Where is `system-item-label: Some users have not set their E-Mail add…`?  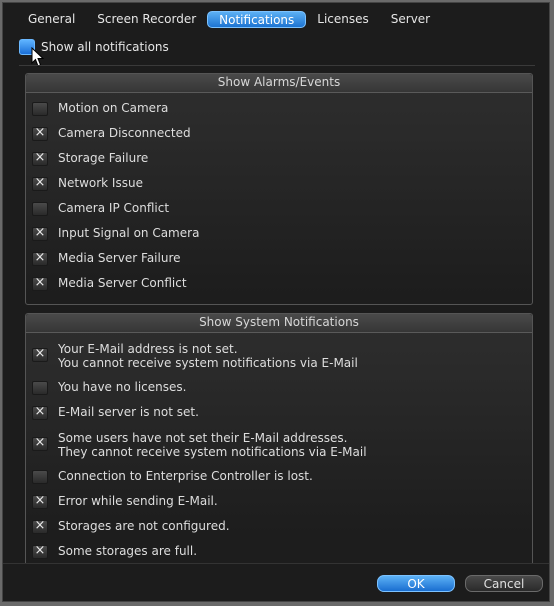
system-item-label: Some users have not set their E-Mail add… is located at coordinates (212, 445).